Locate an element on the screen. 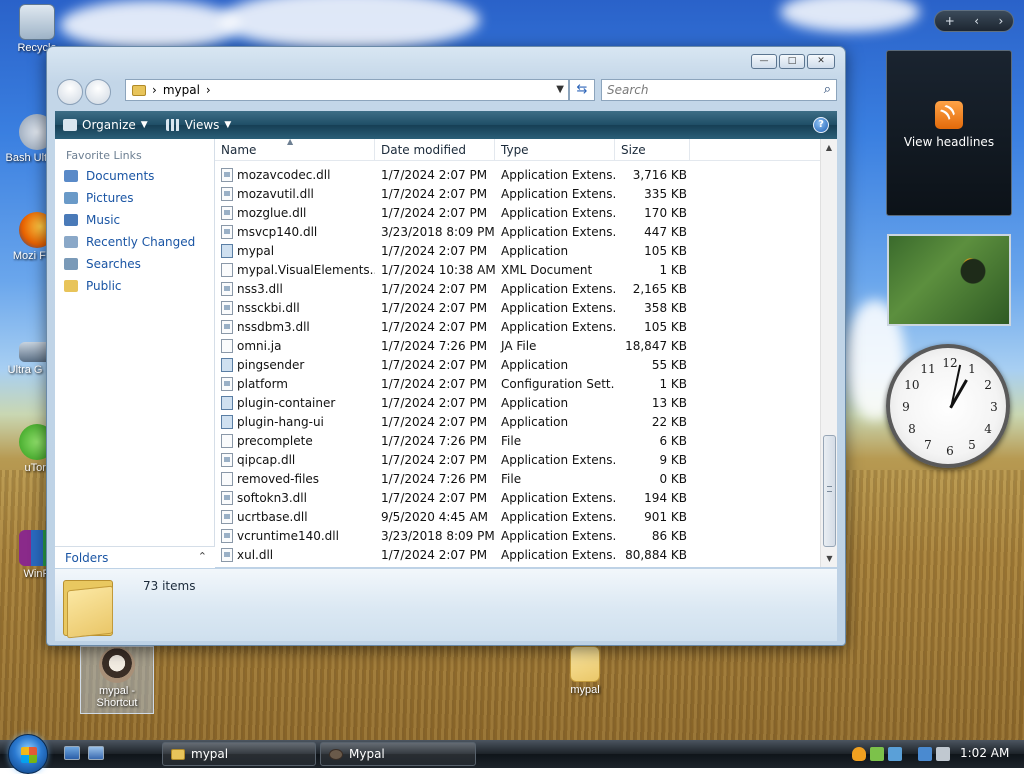 The height and width of the screenshot is (774, 1024). file-name: nss3.dll is located at coordinates (260, 288).